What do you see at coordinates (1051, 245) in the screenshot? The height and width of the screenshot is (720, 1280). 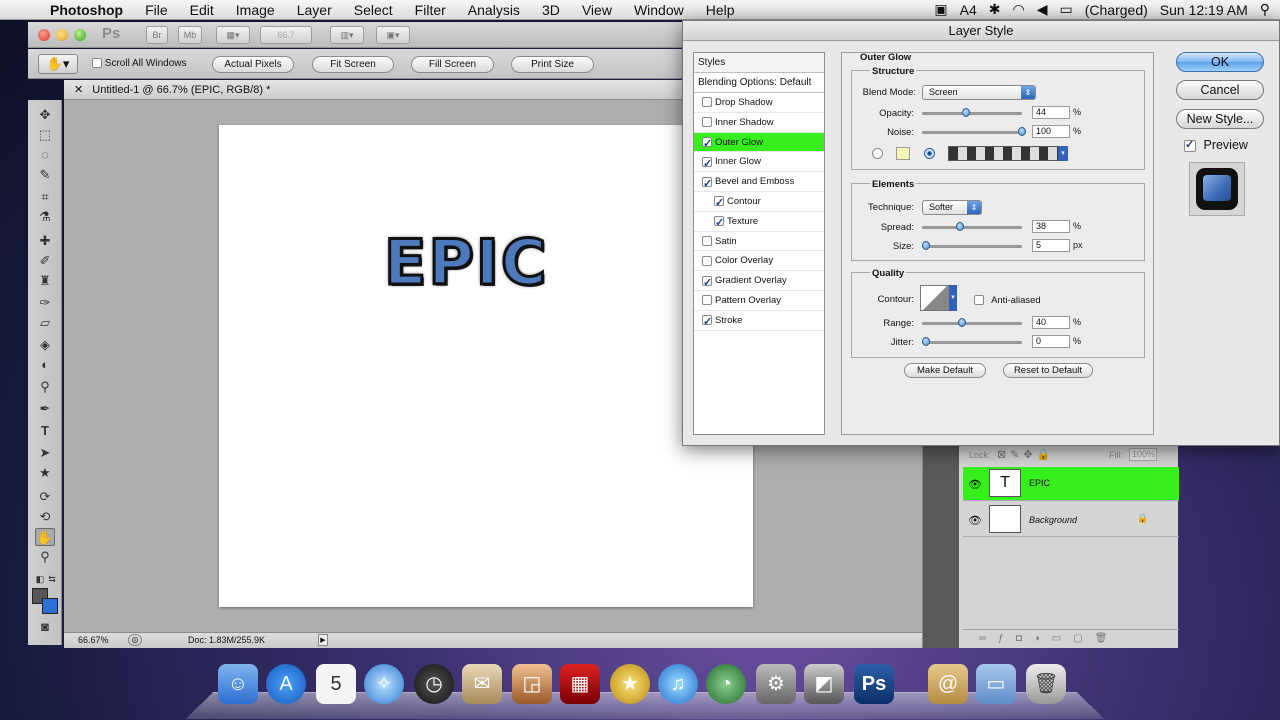 I see `size-input: 5` at bounding box center [1051, 245].